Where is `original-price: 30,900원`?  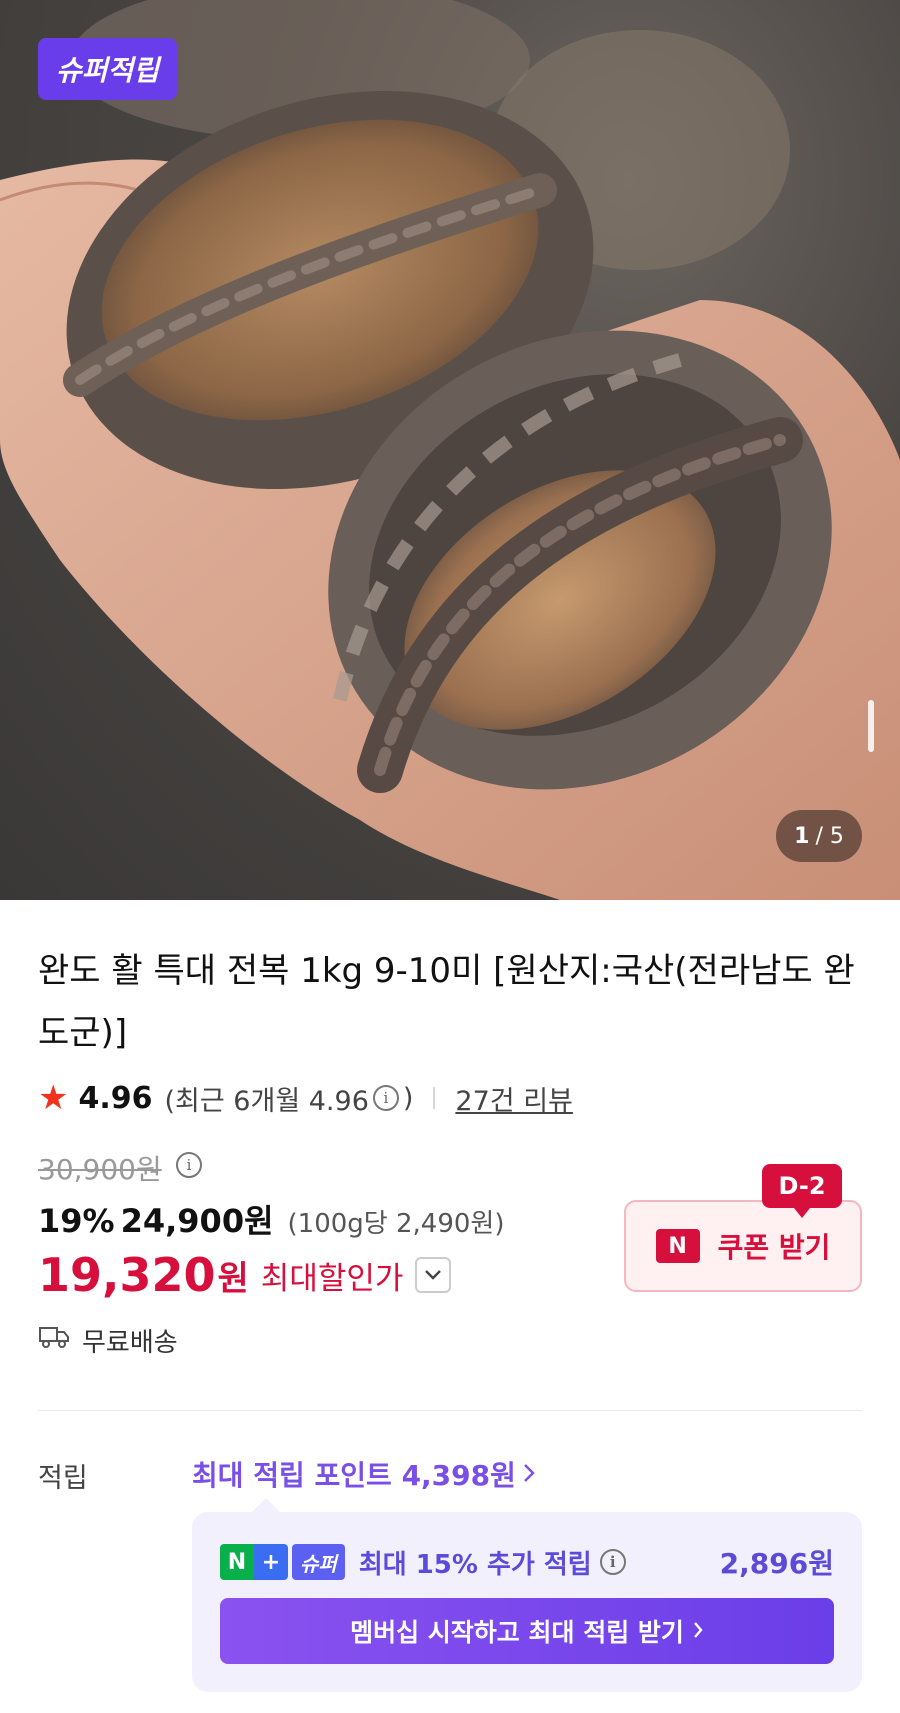
original-price: 30,900원 is located at coordinates (100, 1169).